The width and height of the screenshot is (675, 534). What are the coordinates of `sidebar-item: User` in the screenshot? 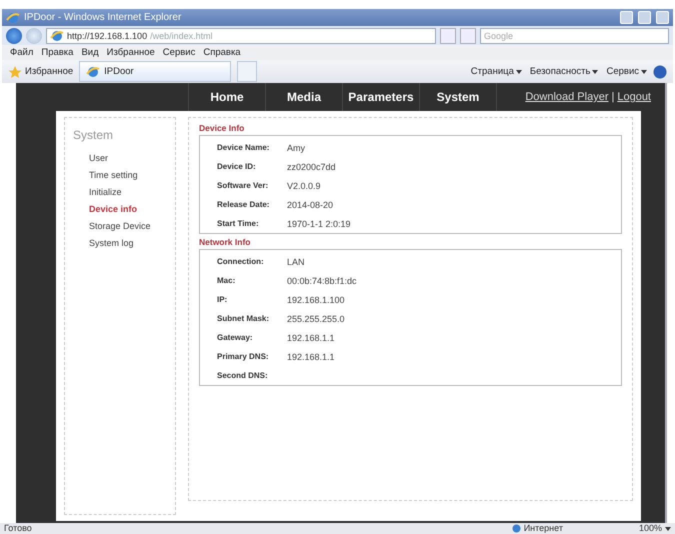 It's located at (120, 158).